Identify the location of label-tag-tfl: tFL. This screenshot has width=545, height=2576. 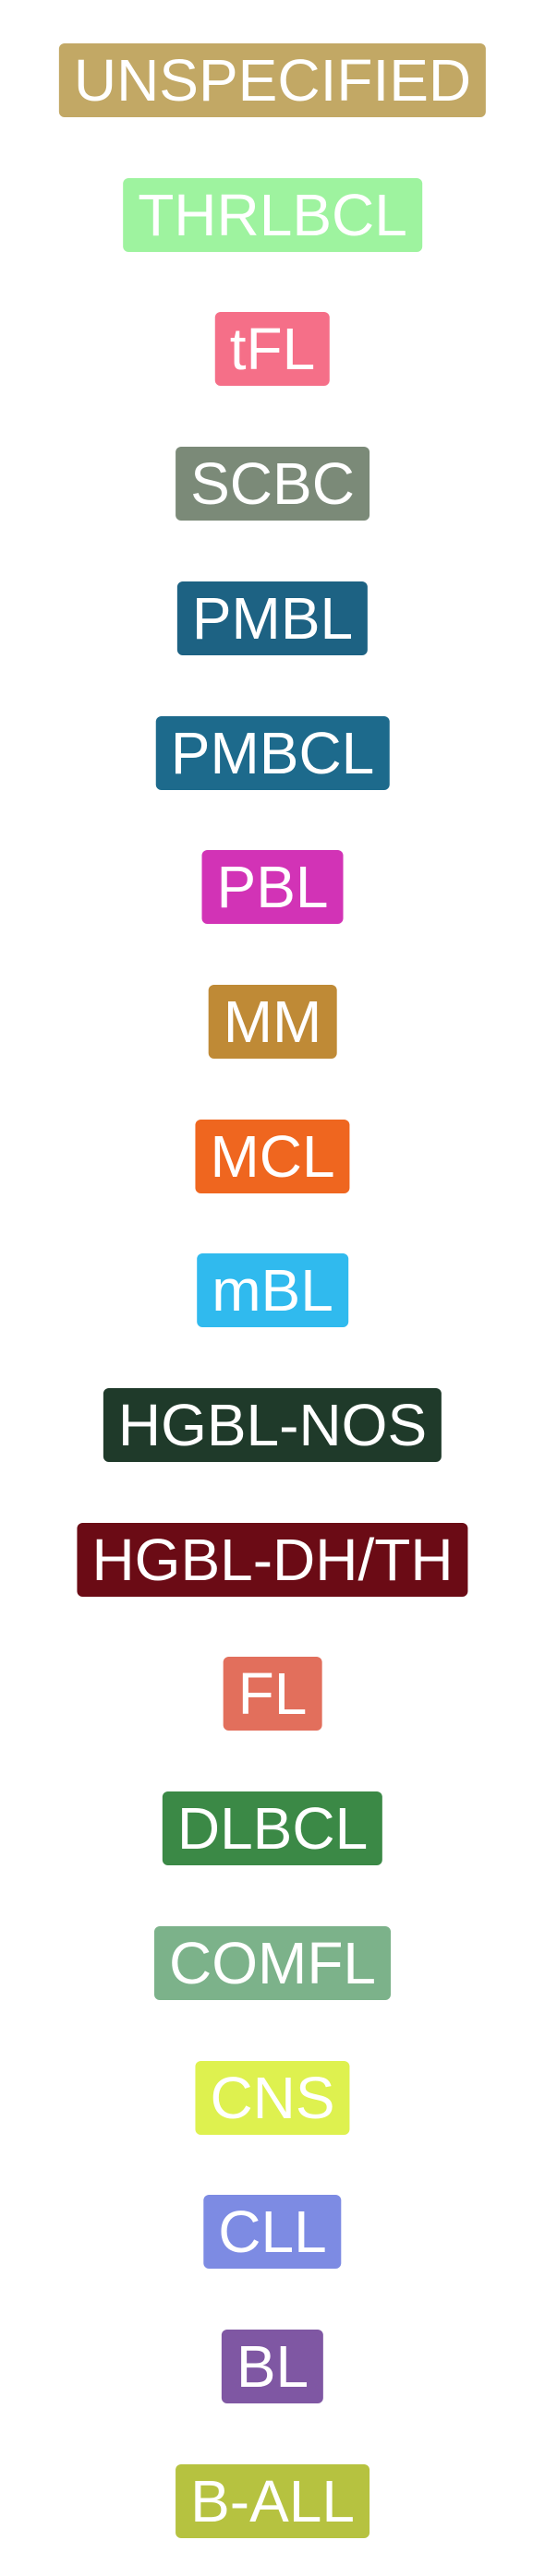
(272, 349).